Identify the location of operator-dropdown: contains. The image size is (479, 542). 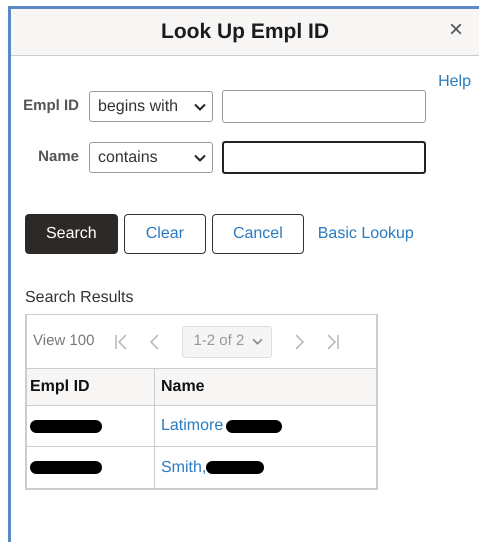
(151, 157).